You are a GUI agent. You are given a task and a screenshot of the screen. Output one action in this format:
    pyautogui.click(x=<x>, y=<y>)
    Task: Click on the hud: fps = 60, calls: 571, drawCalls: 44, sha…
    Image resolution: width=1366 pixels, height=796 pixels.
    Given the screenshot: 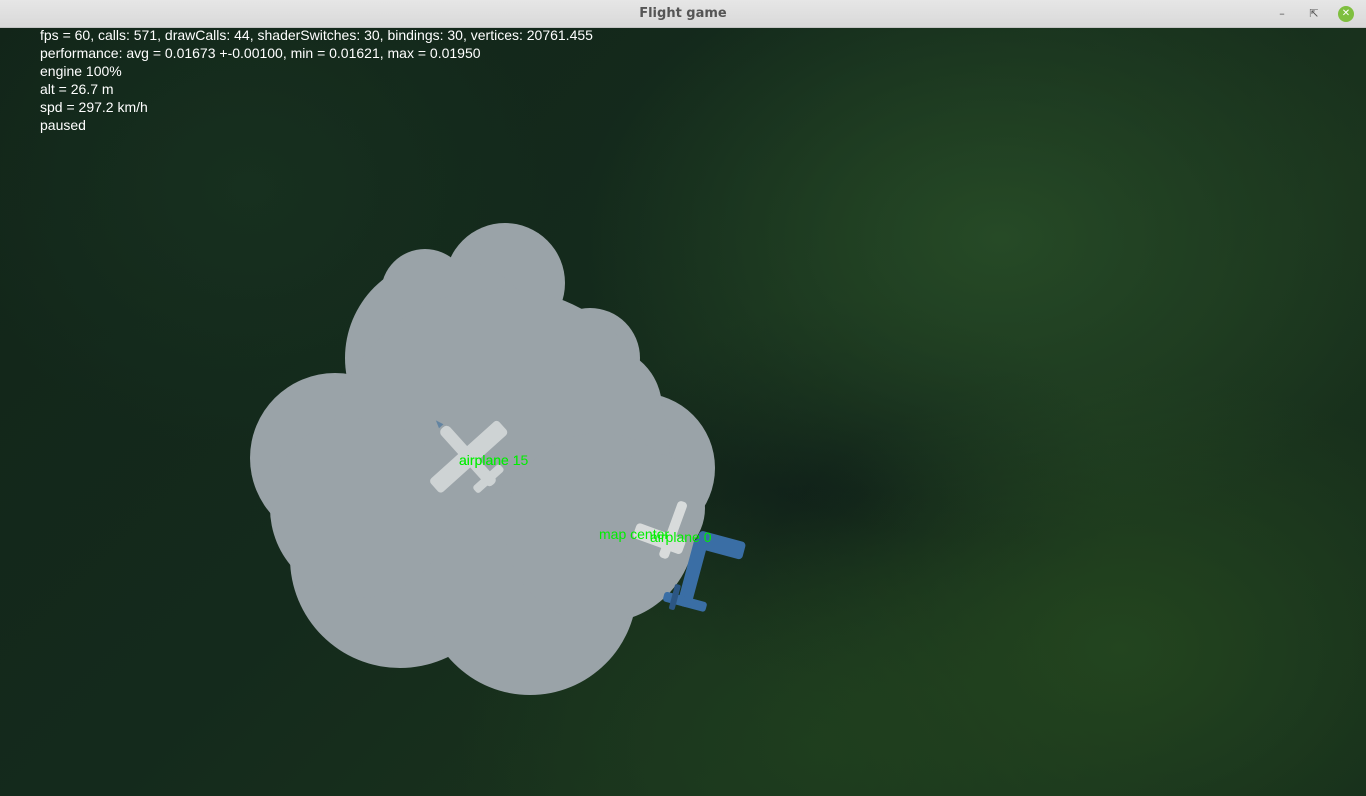 What is the action you would take?
    pyautogui.click(x=316, y=81)
    